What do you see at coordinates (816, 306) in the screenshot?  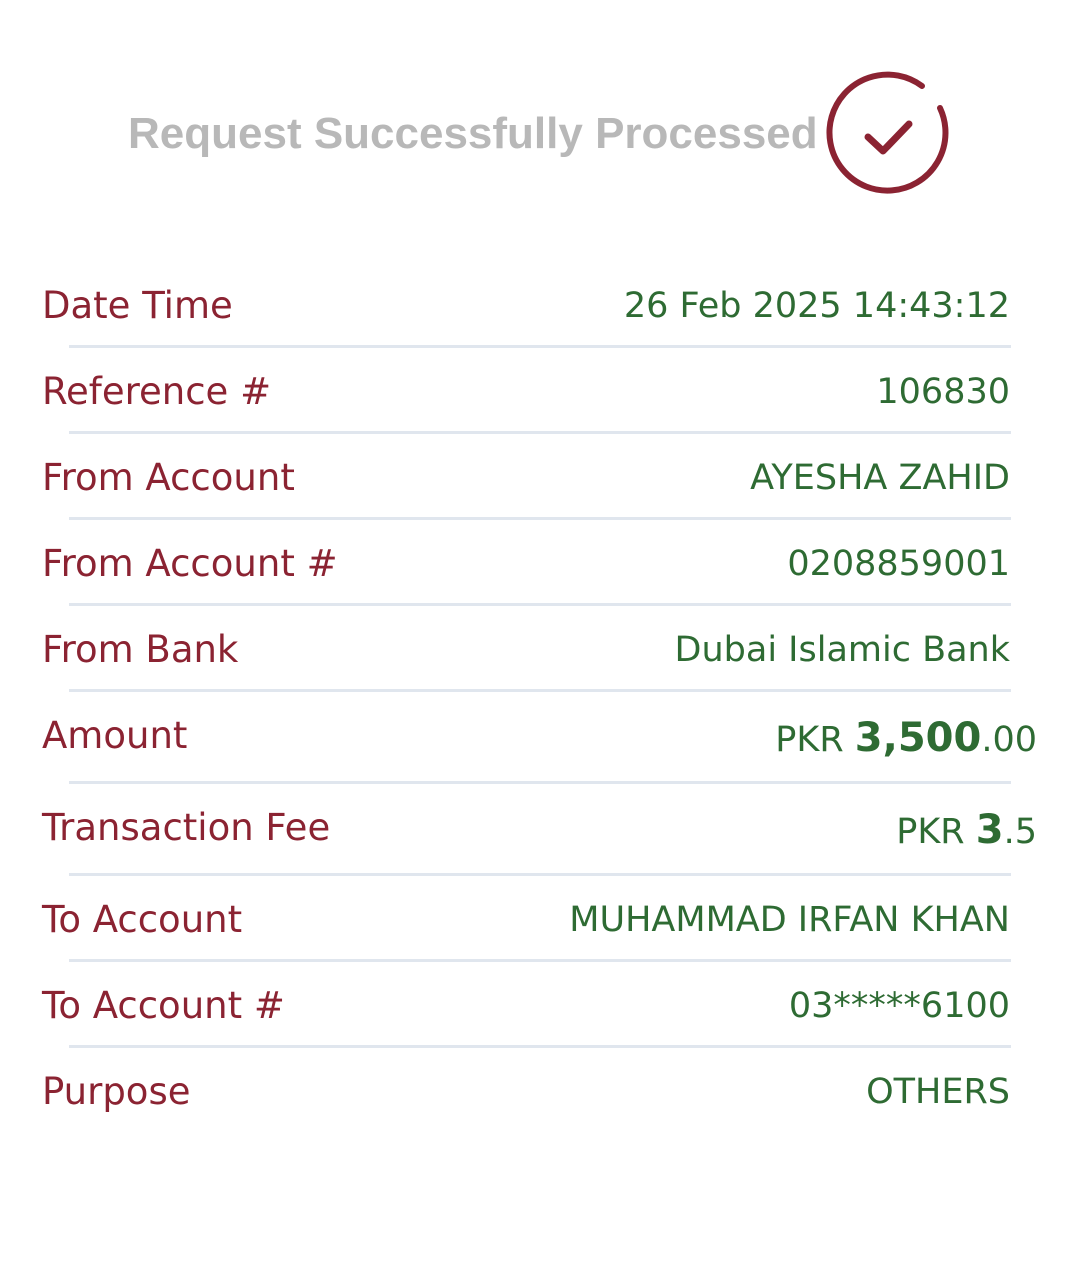 I see `date-time-value: 26 Feb 2025 14:43:12` at bounding box center [816, 306].